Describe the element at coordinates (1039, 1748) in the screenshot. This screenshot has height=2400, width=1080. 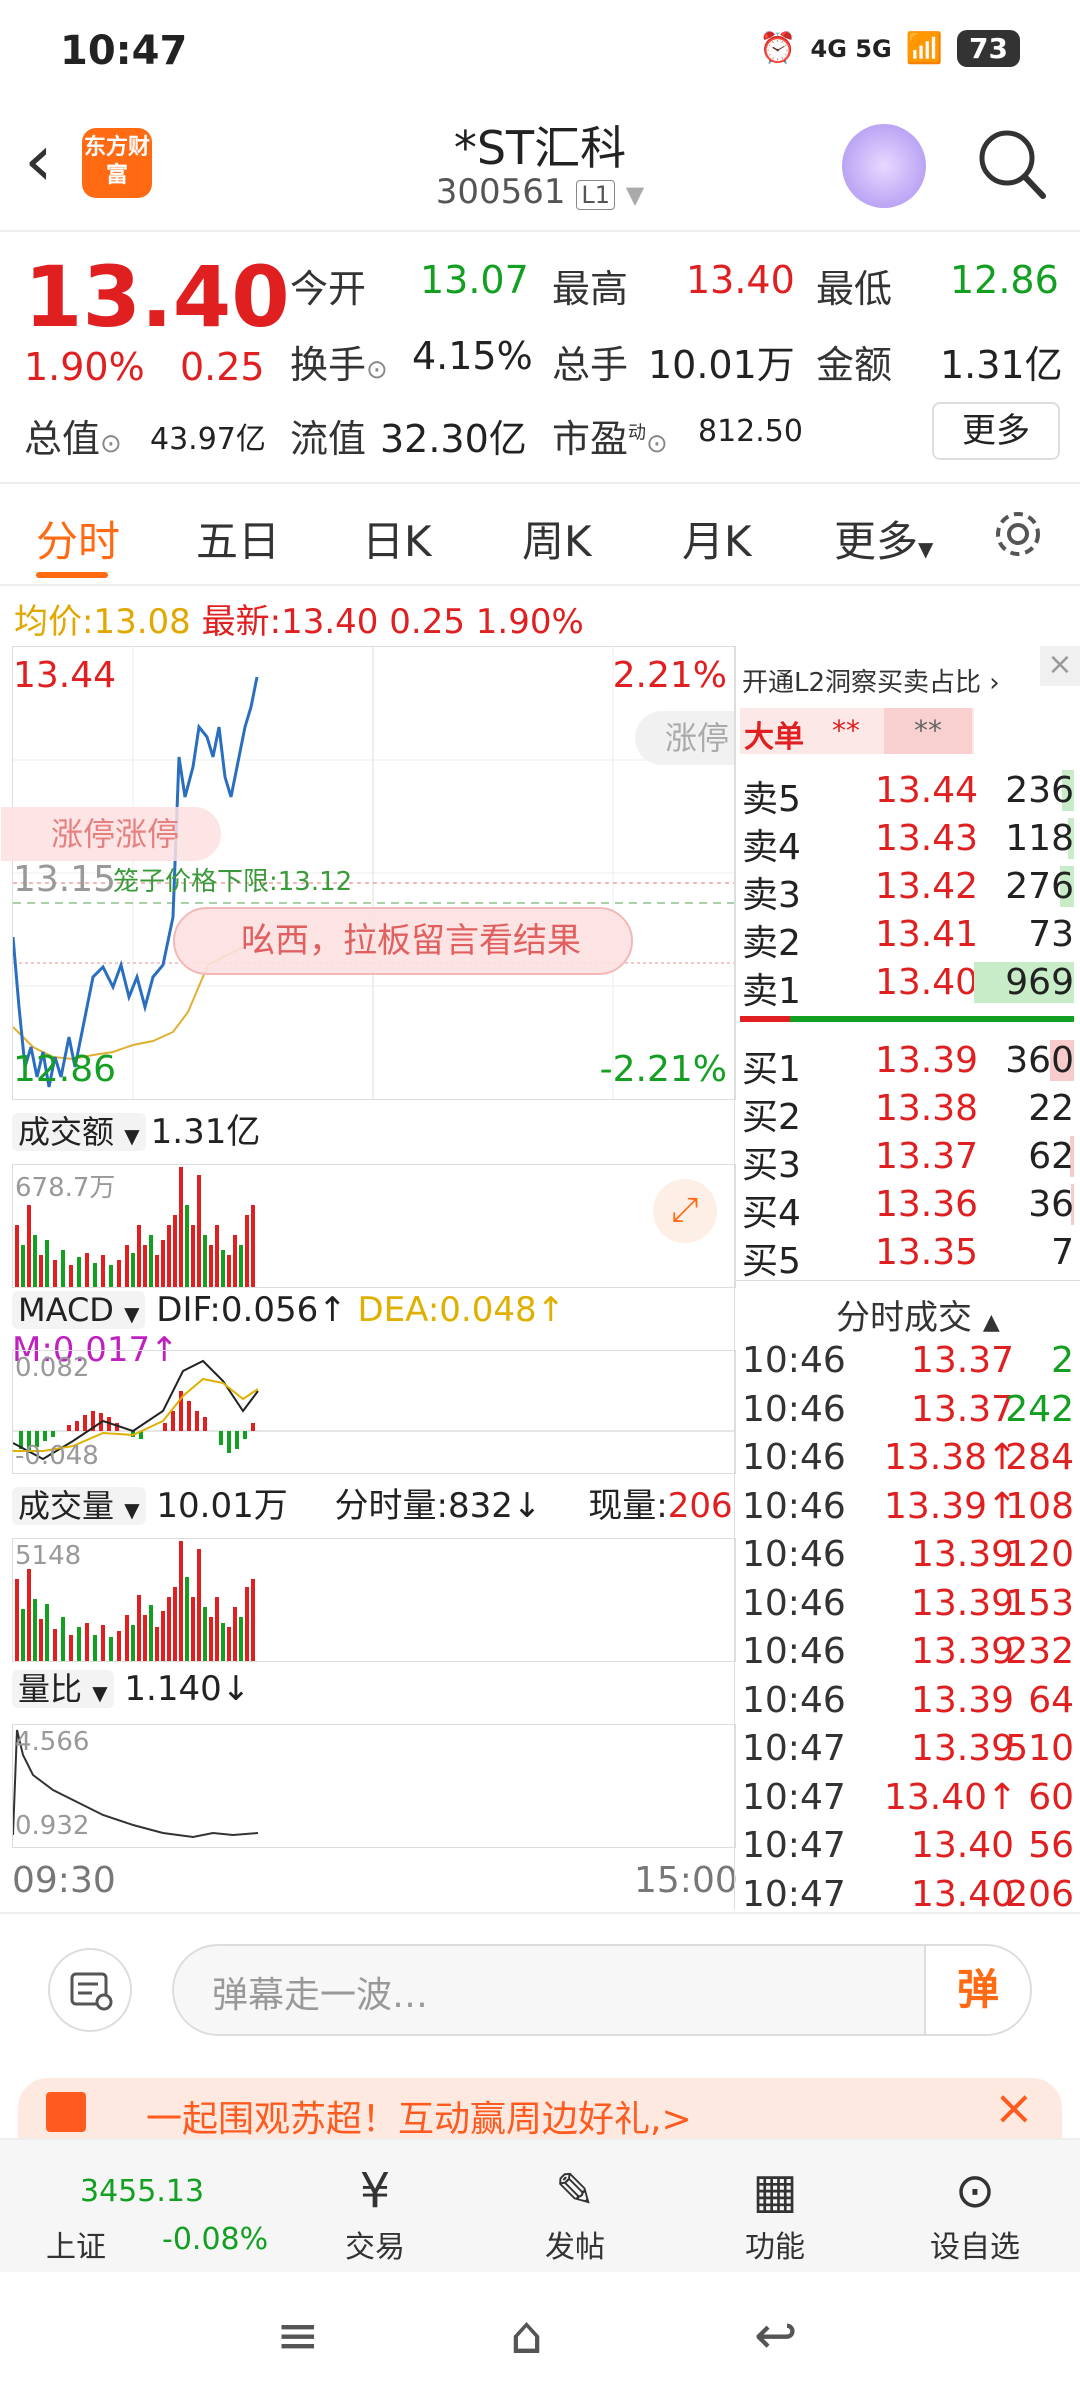
I see `tick-volume: 510` at that location.